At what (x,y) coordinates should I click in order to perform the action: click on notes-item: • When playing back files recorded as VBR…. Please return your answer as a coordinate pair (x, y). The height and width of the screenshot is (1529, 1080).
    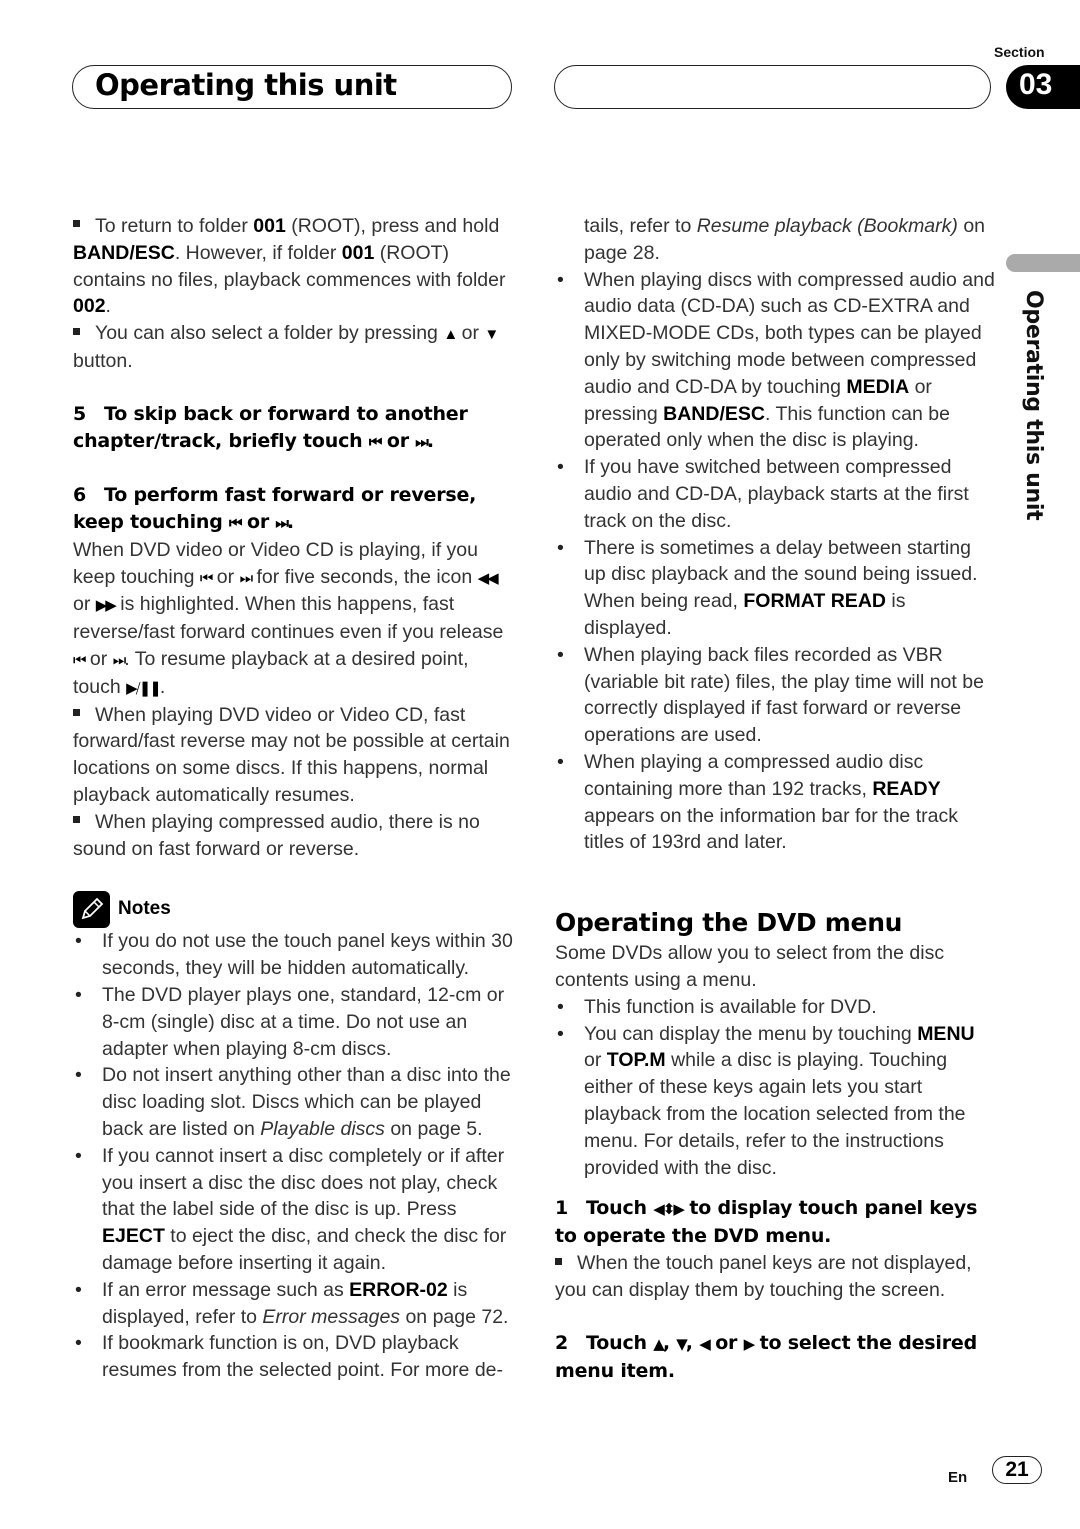
    Looking at the image, I should click on (775, 695).